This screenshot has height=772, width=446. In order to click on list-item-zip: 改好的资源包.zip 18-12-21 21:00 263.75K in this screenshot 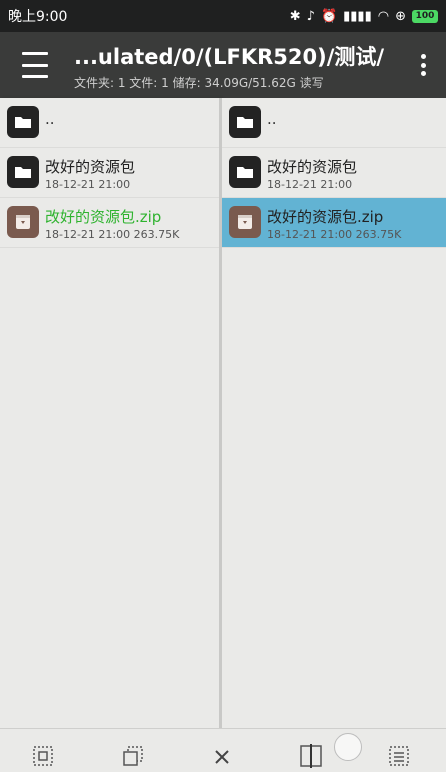, I will do `click(109, 223)`.